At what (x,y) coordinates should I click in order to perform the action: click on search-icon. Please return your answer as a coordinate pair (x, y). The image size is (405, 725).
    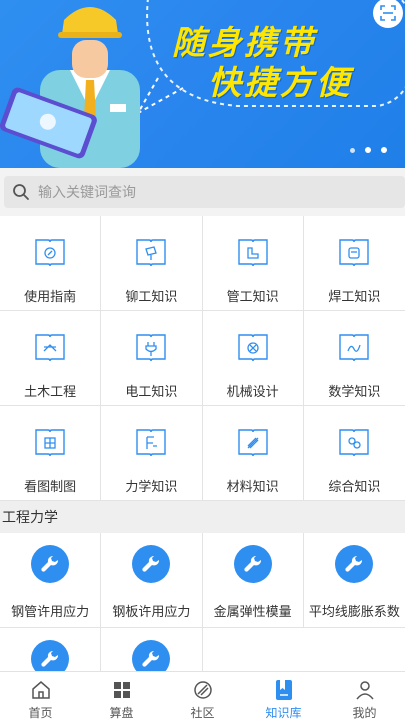
    Looking at the image, I should click on (21, 192).